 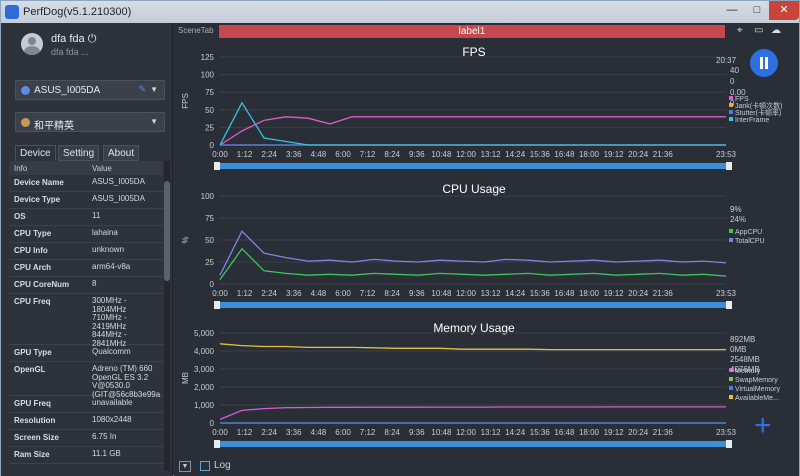 I want to click on app-select: 和平精英 ▼, so click(x=90, y=122).